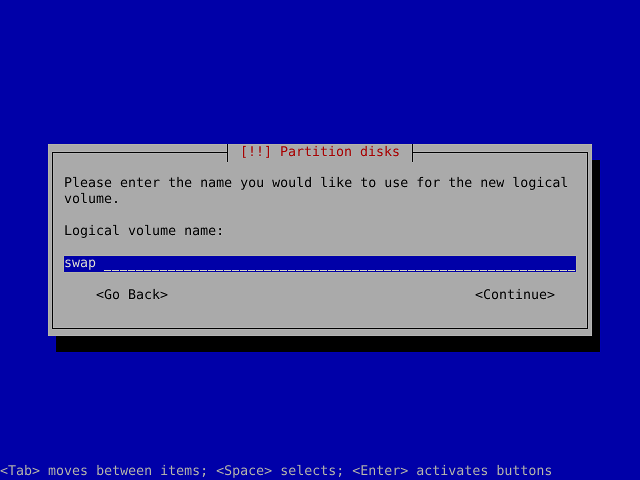 The image size is (640, 480). What do you see at coordinates (514, 296) in the screenshot?
I see `dialog-button: <Continue>` at bounding box center [514, 296].